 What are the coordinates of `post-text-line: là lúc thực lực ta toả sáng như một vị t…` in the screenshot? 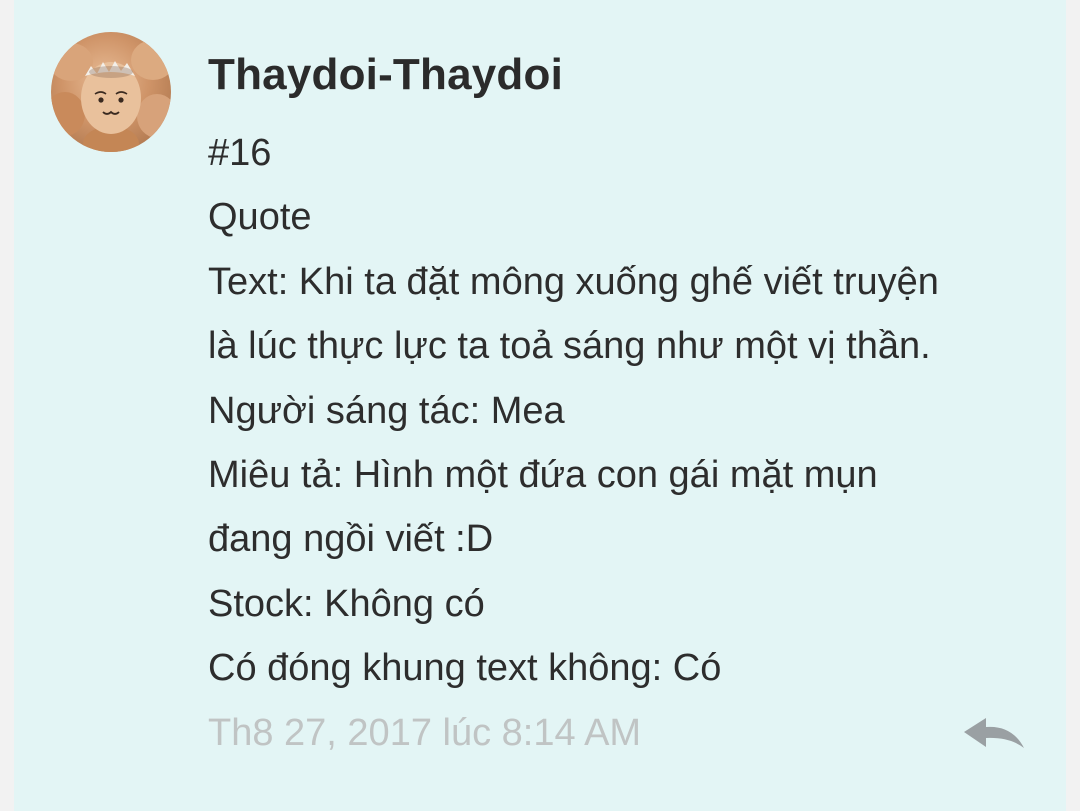 It's located at (569, 346).